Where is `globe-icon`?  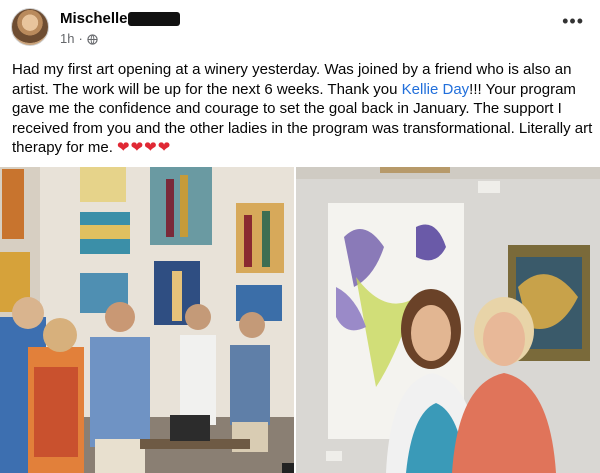 globe-icon is located at coordinates (92, 39).